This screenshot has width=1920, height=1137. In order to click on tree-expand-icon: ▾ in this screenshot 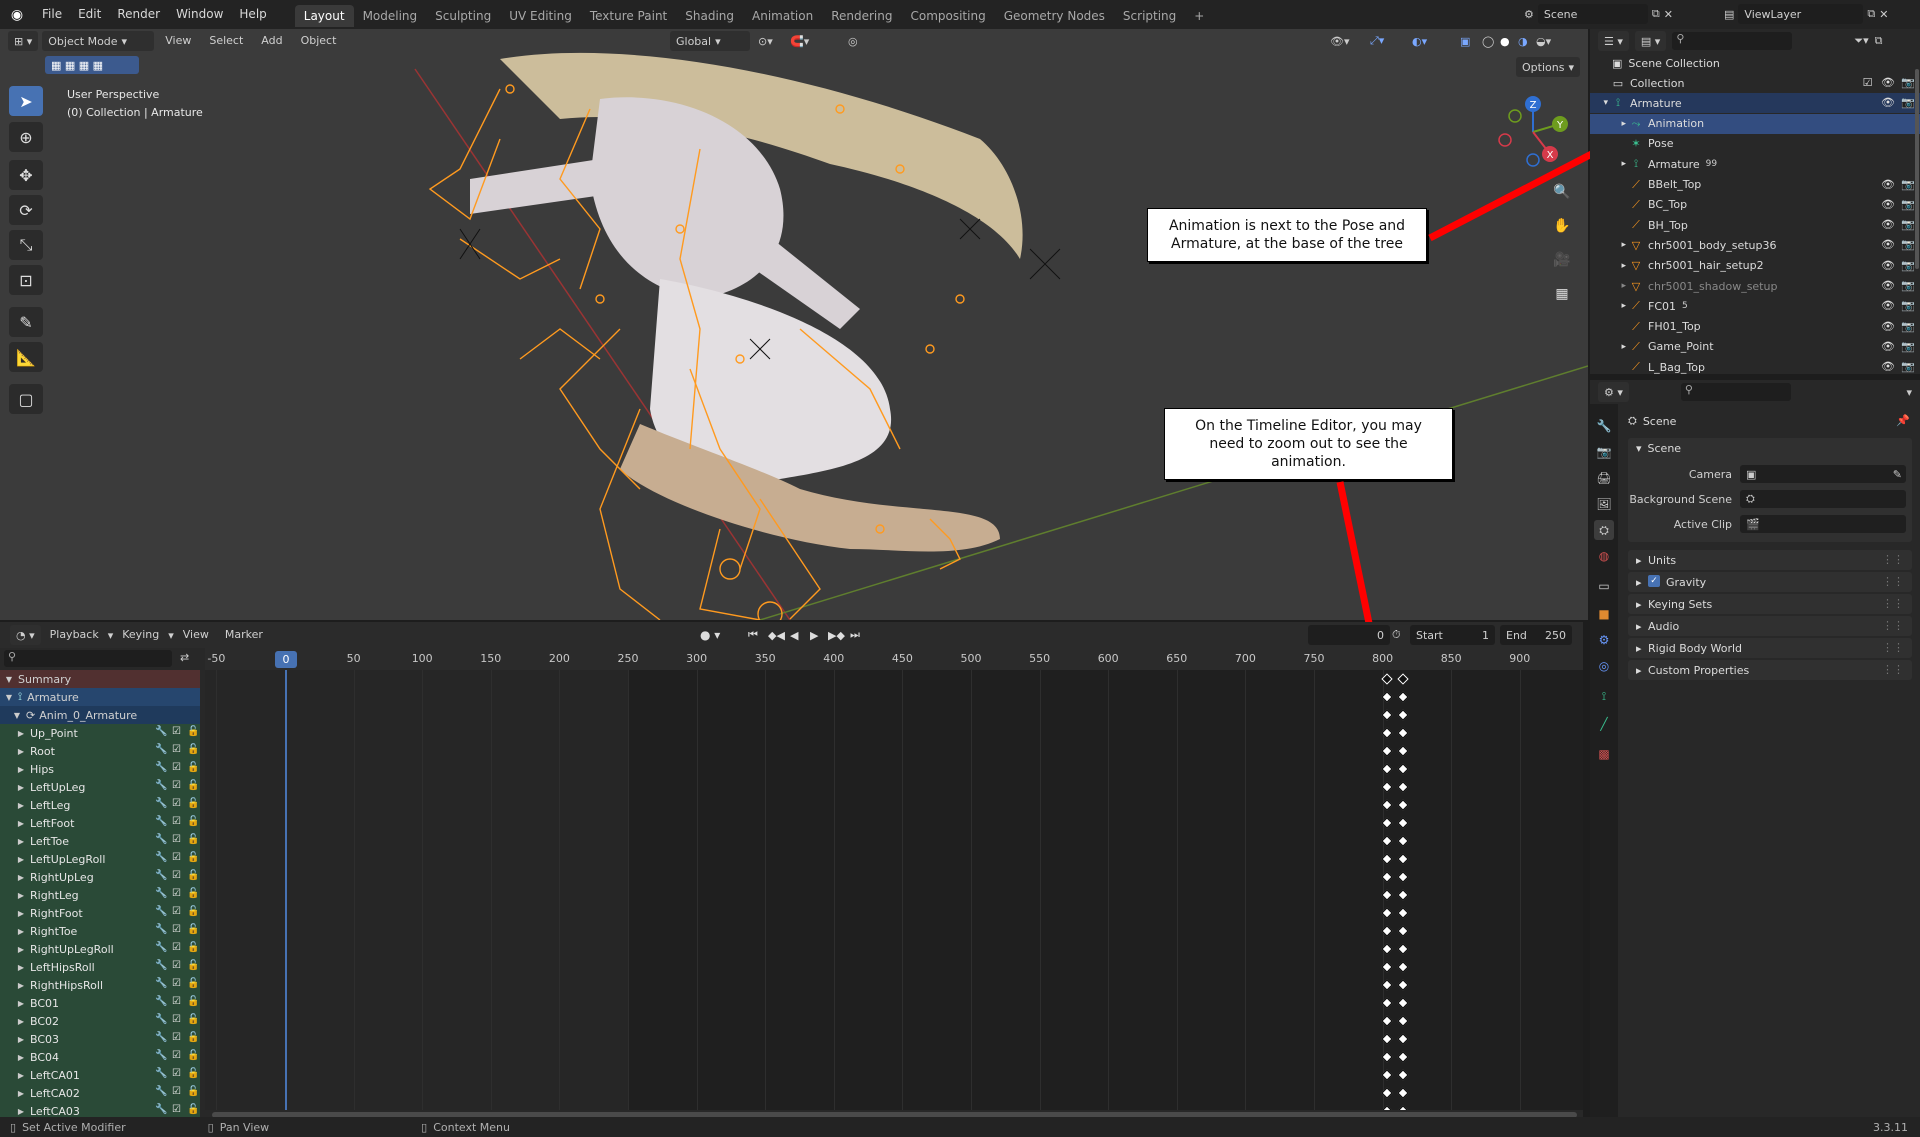, I will do `click(1601, 103)`.